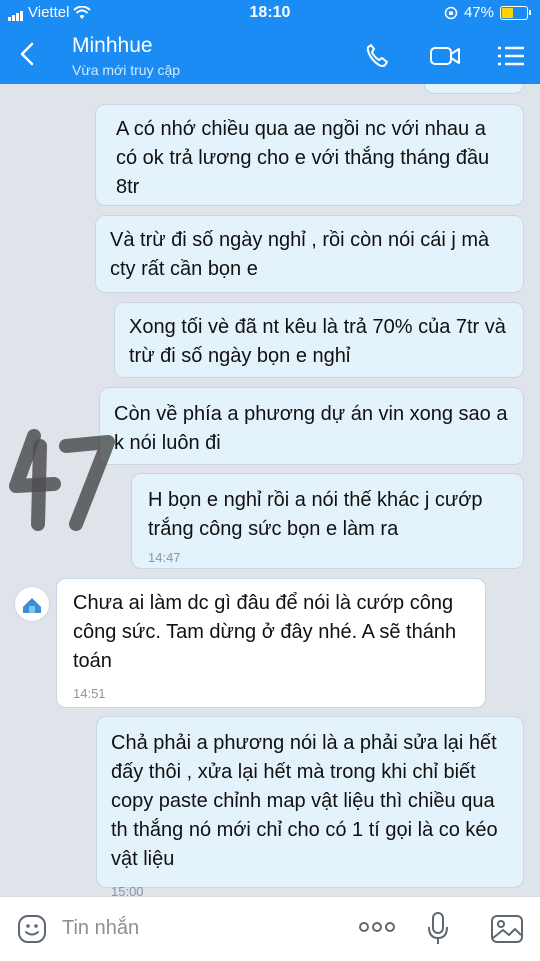 The width and height of the screenshot is (540, 961). I want to click on status-bar: Viettel 18:10 47%, so click(270, 14).